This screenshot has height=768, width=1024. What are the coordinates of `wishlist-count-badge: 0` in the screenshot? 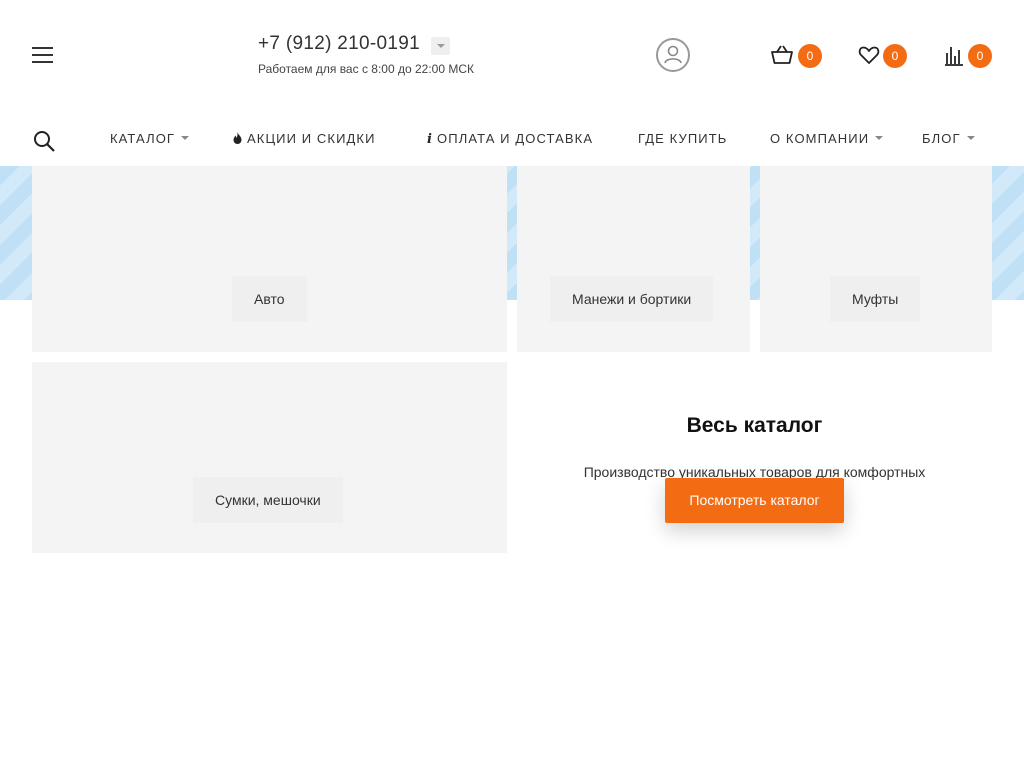 It's located at (895, 56).